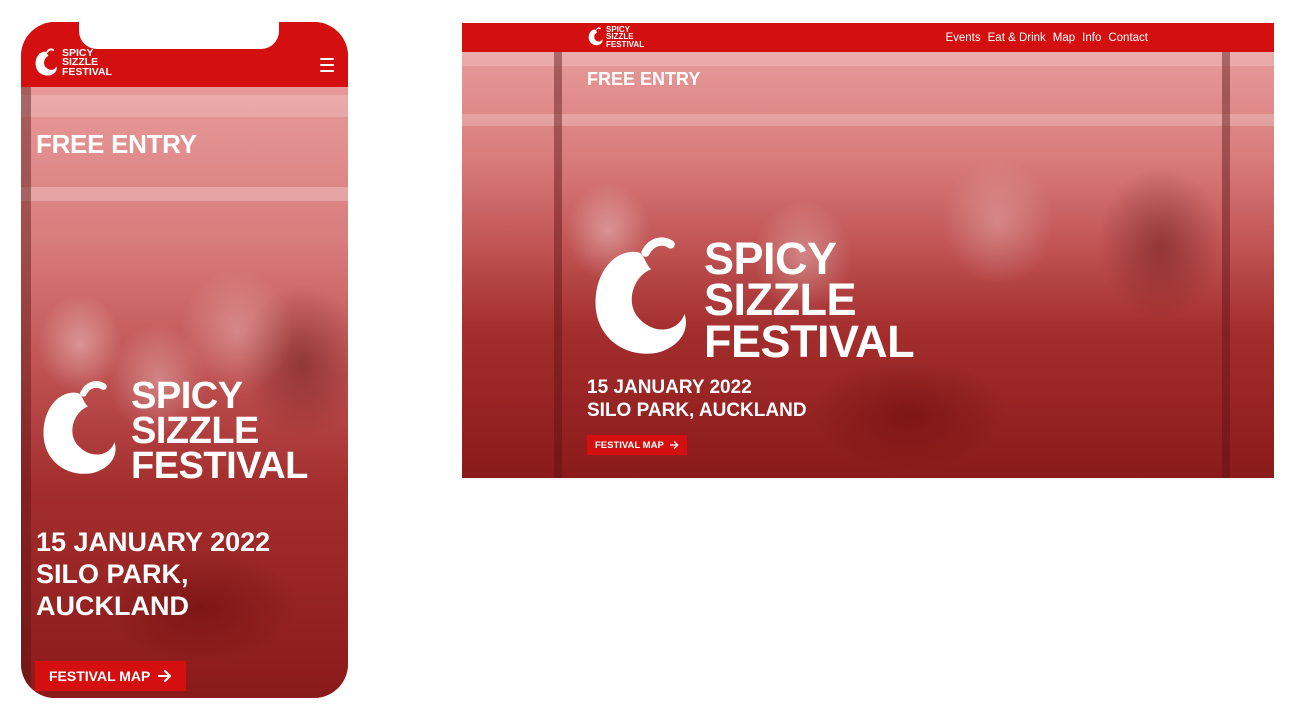 The width and height of the screenshot is (1292, 720). Describe the element at coordinates (72, 62) in the screenshot. I see `mobile-logo: SPICY SIZZLE FESTIVAL` at that location.